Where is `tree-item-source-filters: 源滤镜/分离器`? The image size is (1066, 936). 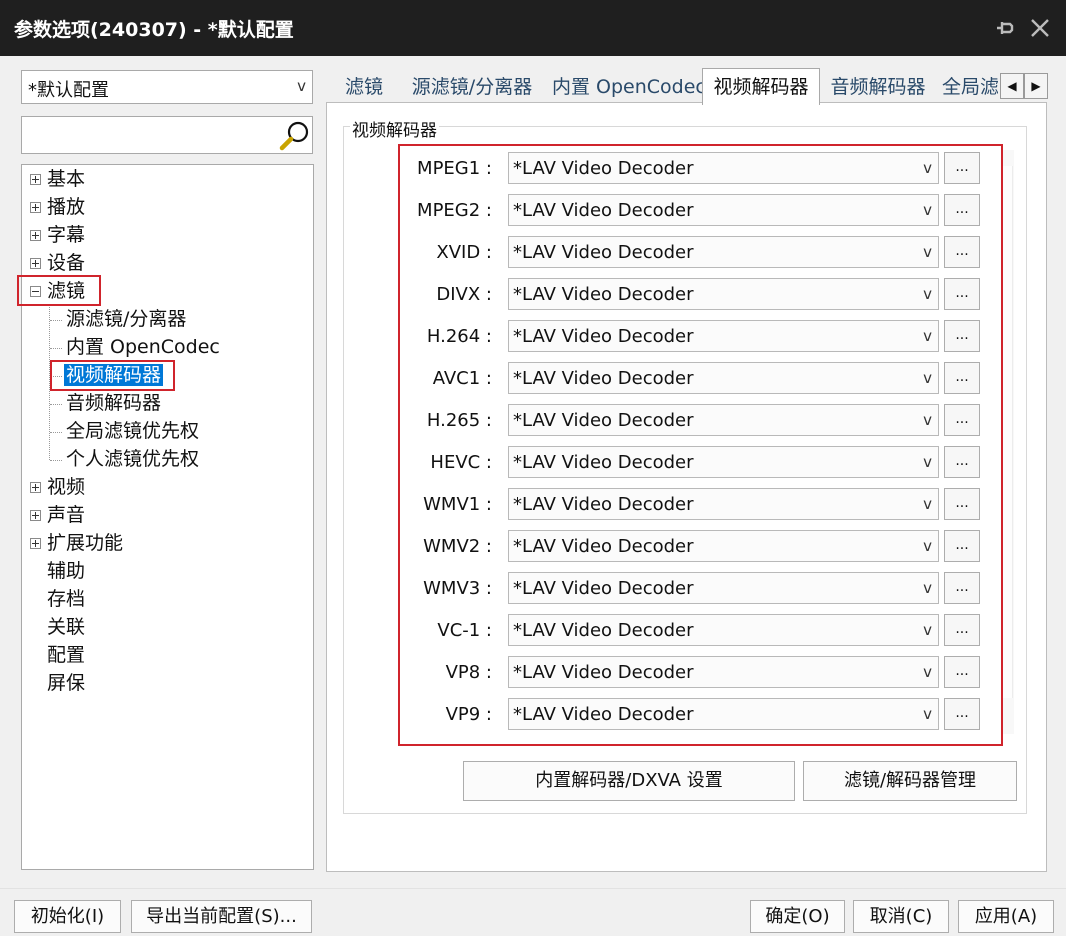
tree-item-source-filters: 源滤镜/分离器 is located at coordinates (126, 319).